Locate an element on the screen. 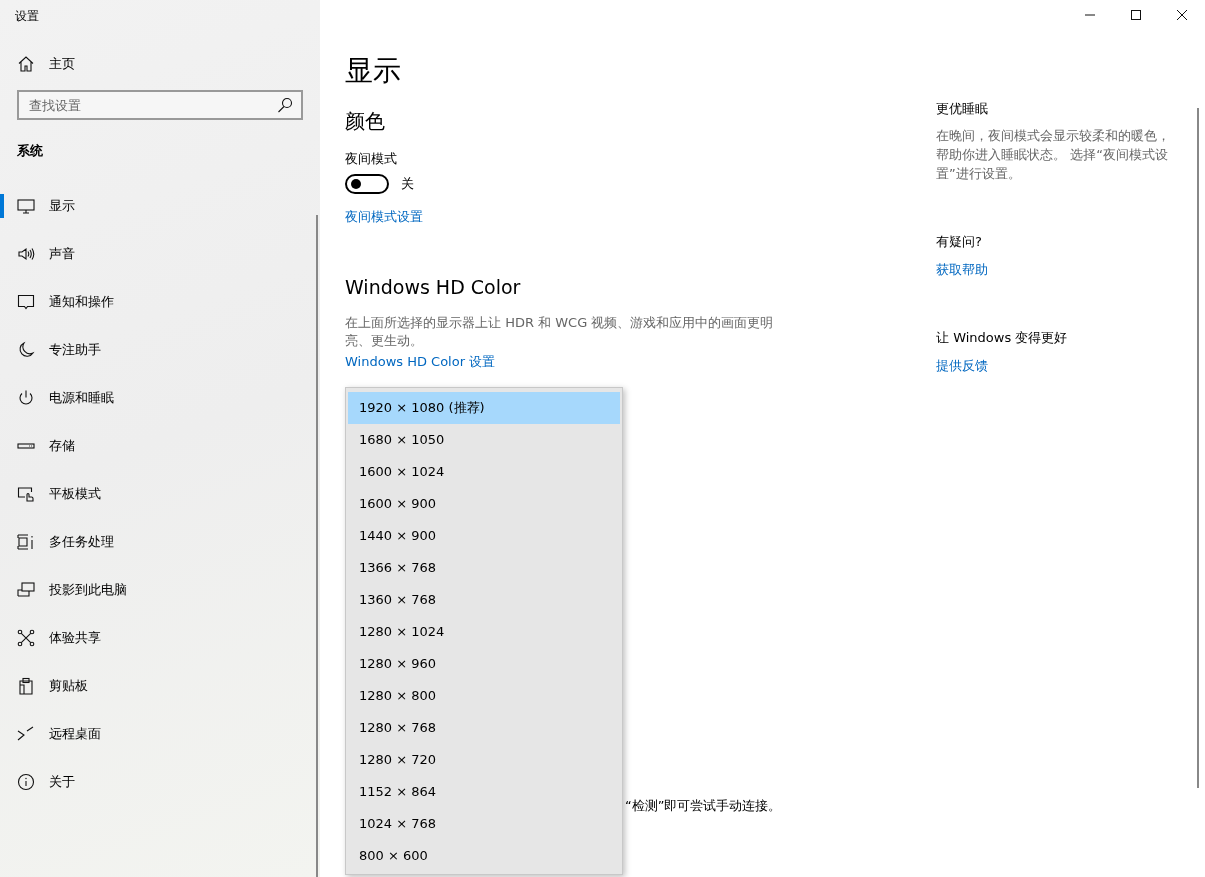  clipboard-icon is located at coordinates (26, 686).